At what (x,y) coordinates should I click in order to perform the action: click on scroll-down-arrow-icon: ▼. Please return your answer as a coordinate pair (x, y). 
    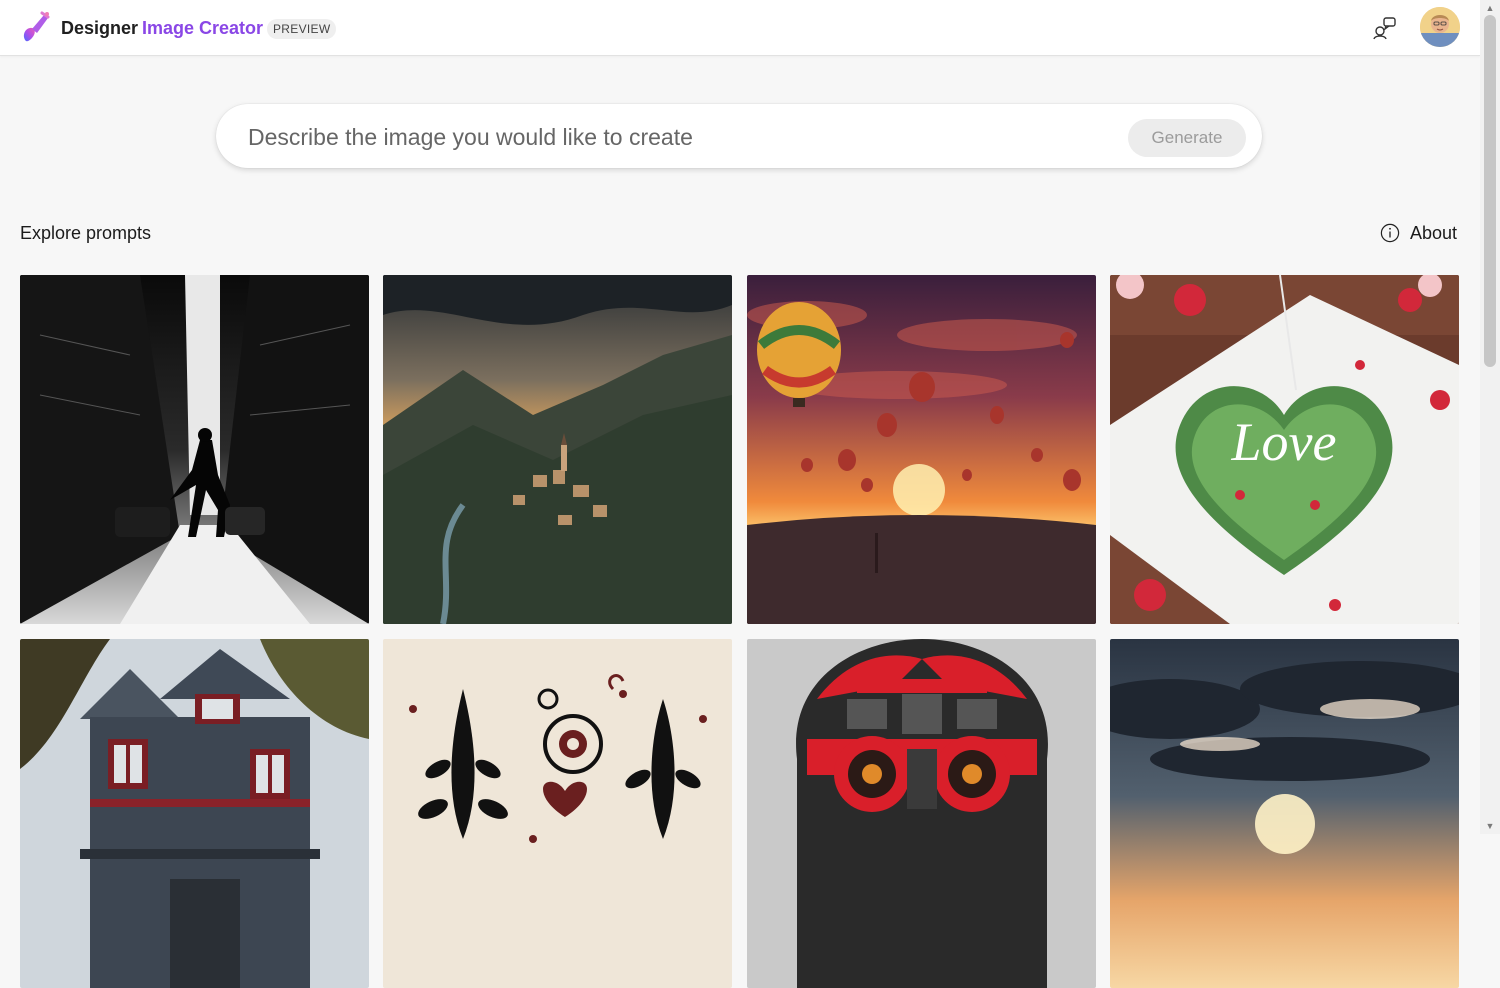
    Looking at the image, I should click on (1490, 826).